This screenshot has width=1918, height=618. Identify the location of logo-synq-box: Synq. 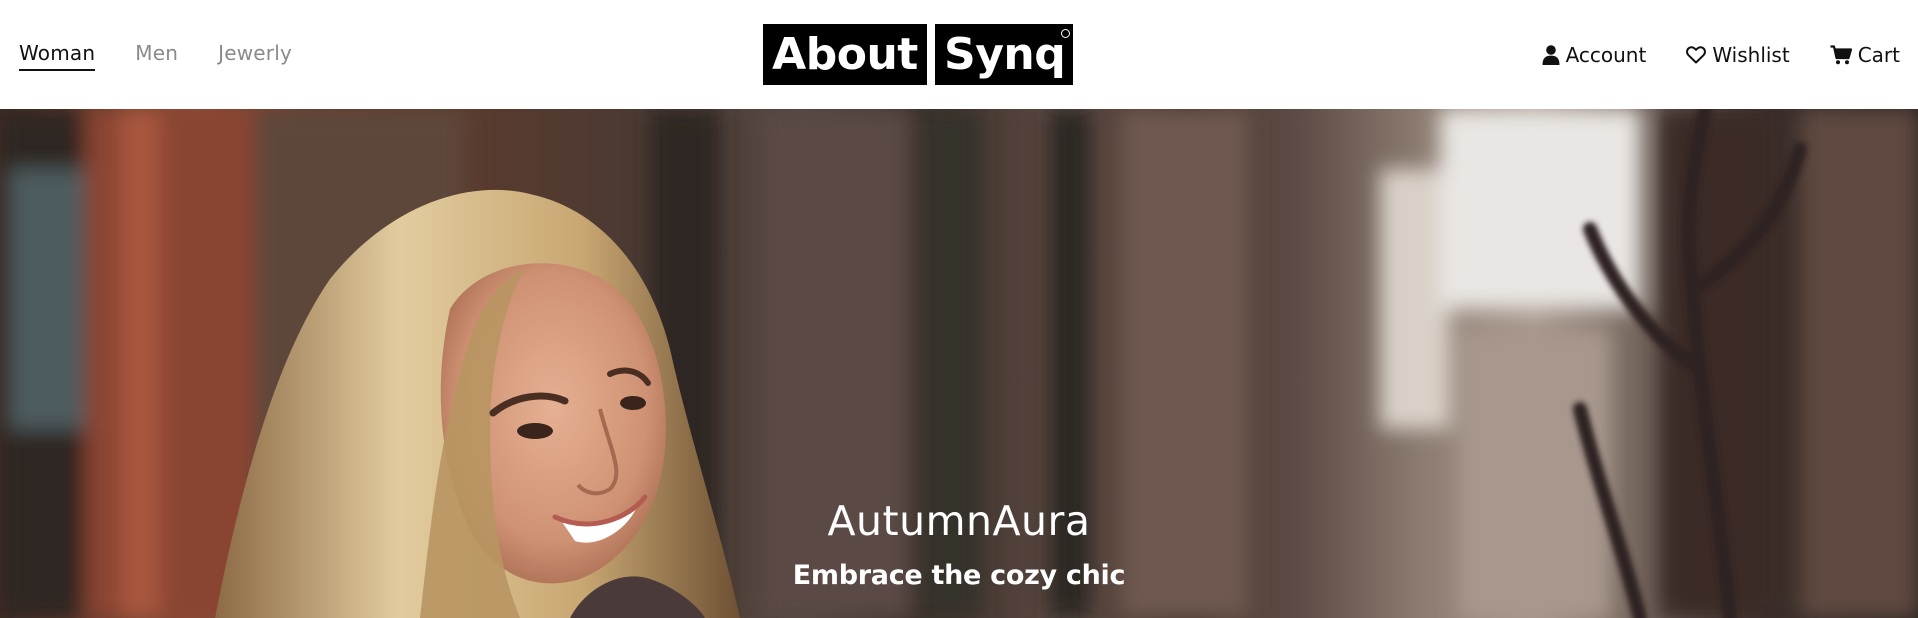
(1004, 54).